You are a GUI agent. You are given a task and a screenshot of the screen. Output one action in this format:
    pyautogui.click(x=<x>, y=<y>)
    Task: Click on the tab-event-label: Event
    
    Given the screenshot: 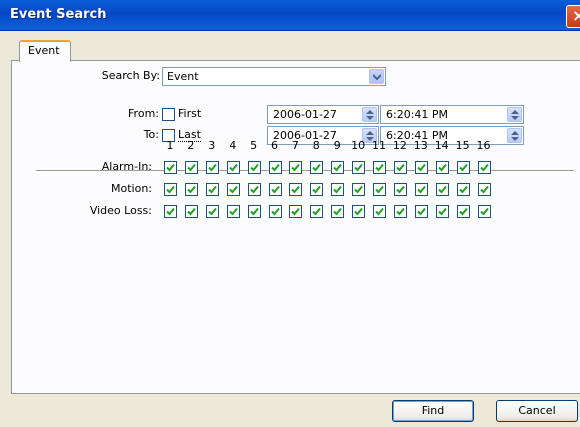 What is the action you would take?
    pyautogui.click(x=44, y=50)
    